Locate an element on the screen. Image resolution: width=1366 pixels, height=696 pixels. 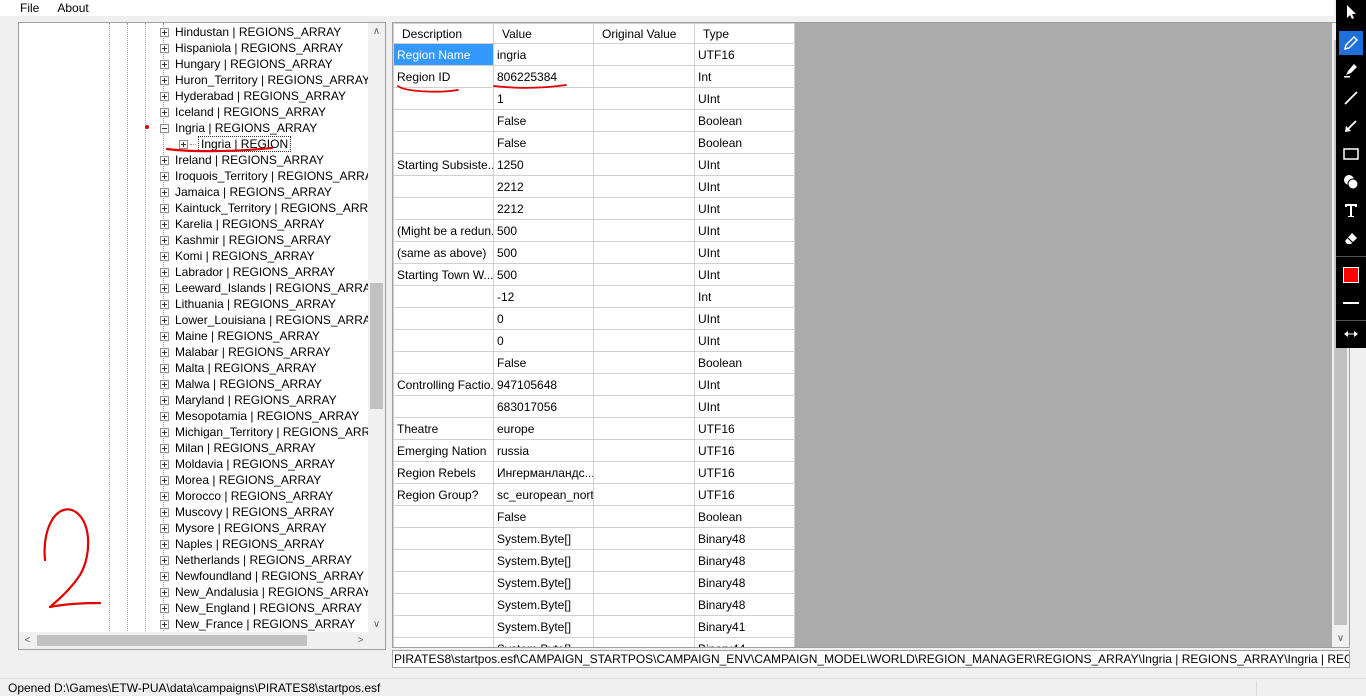
tree-item: Hispaniola | REGIONS_ARRAY is located at coordinates (251, 48).